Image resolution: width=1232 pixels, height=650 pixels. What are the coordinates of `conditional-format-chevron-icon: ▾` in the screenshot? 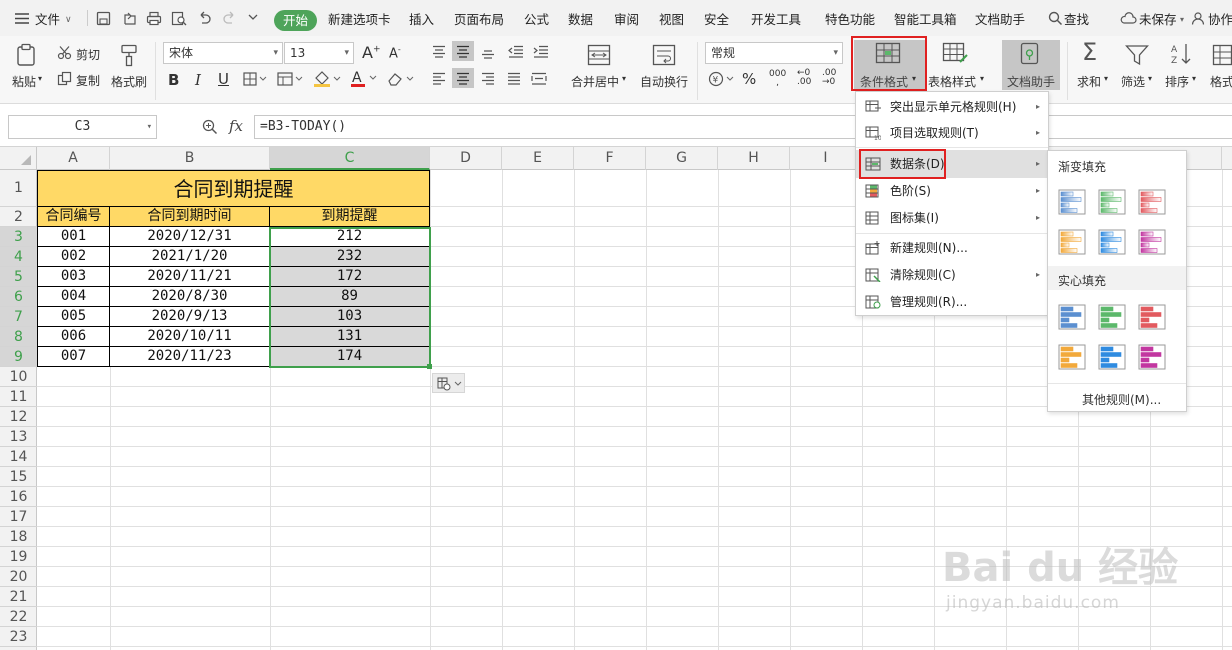 It's located at (914, 78).